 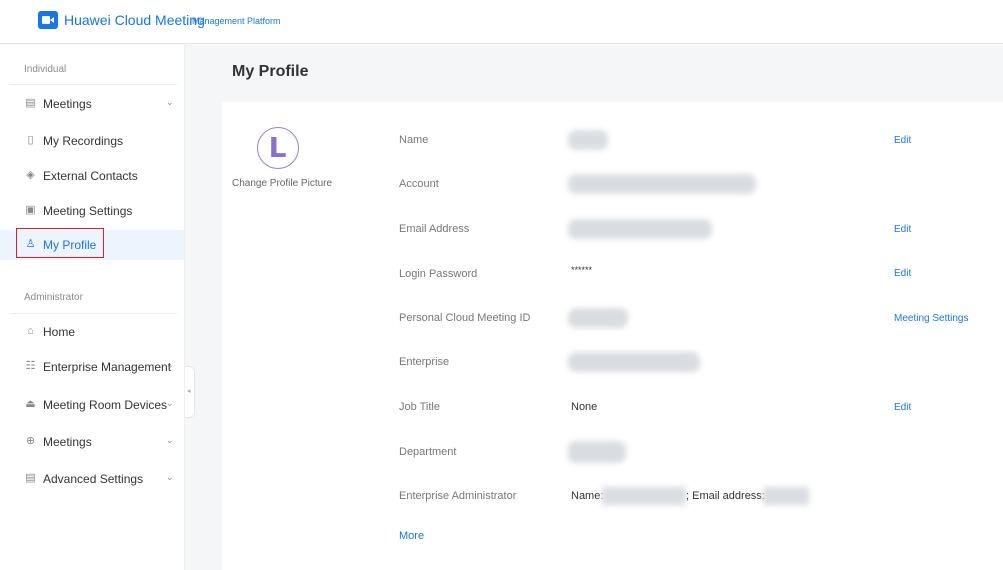 I want to click on sidebar-item-meeting-settings: ▣ Meeting Settings, so click(x=92, y=211).